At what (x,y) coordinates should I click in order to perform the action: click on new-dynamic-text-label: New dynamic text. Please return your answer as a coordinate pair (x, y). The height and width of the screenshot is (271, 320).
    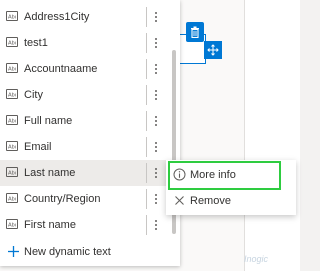
    Looking at the image, I should click on (67, 252).